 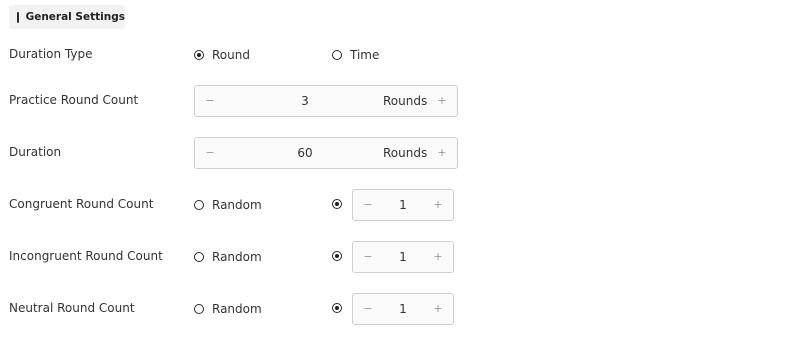 I want to click on congruent-random-label: Random, so click(x=237, y=205).